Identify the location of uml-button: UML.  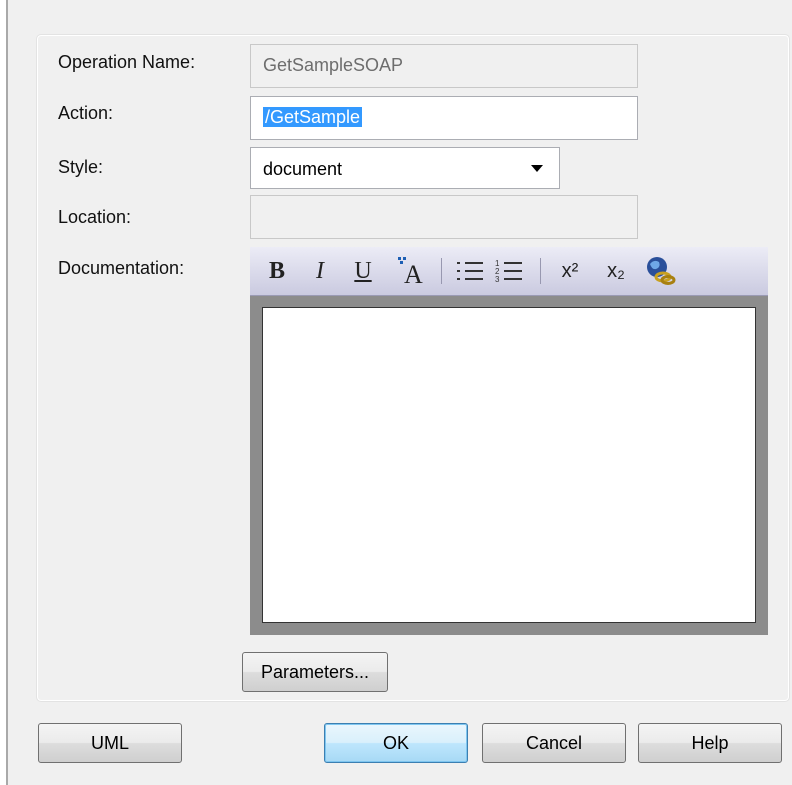
(110, 743).